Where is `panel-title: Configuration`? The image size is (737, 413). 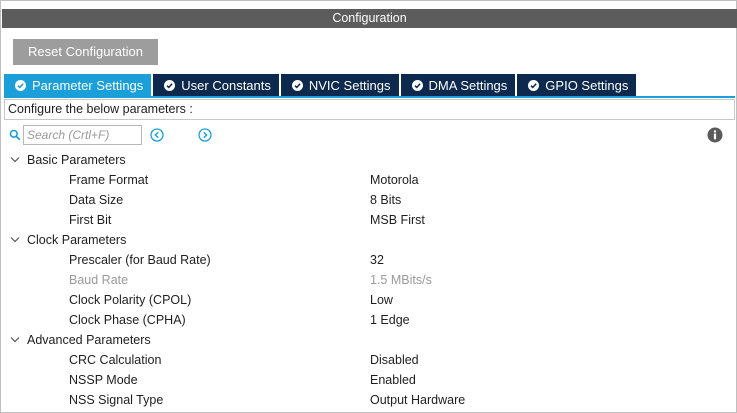 panel-title: Configuration is located at coordinates (369, 18).